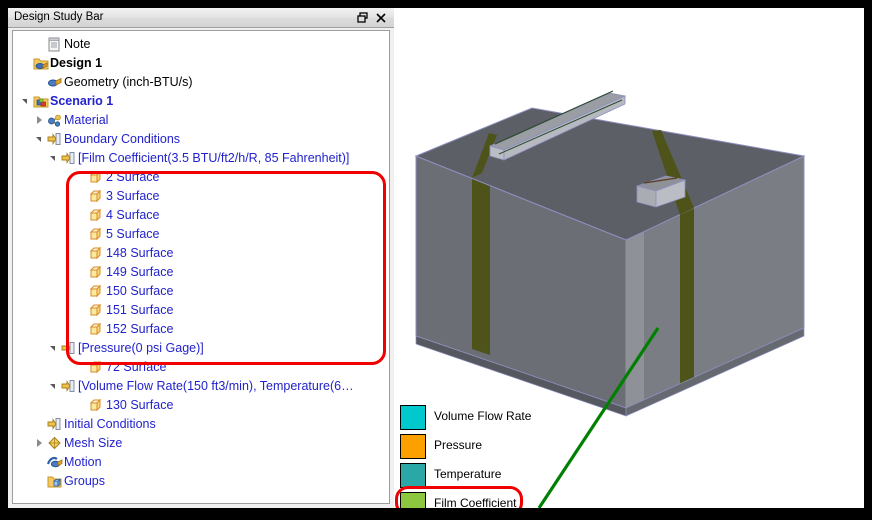 This screenshot has width=872, height=520. Describe the element at coordinates (201, 196) in the screenshot. I see `tree-node: 3 Surface` at that location.